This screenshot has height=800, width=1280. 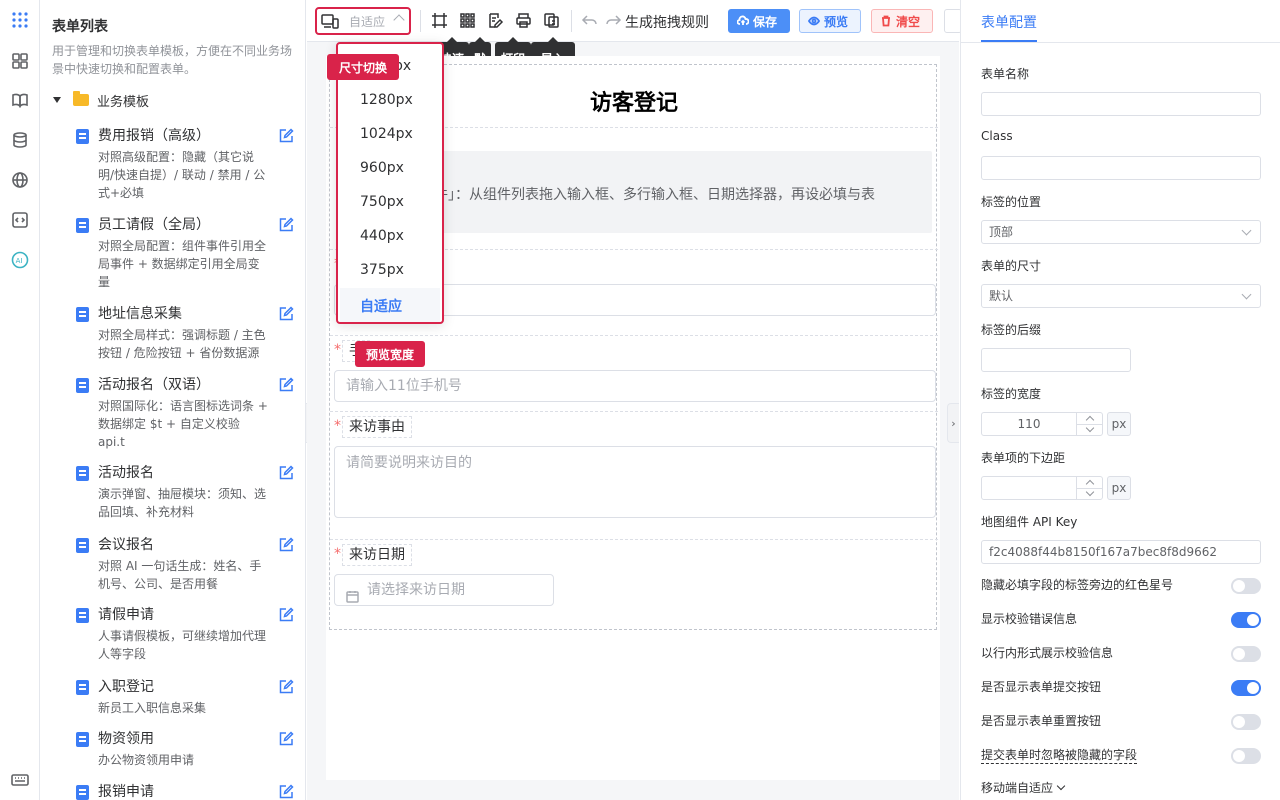 What do you see at coordinates (1121, 296) in the screenshot?
I see `form-size-select: 默认` at bounding box center [1121, 296].